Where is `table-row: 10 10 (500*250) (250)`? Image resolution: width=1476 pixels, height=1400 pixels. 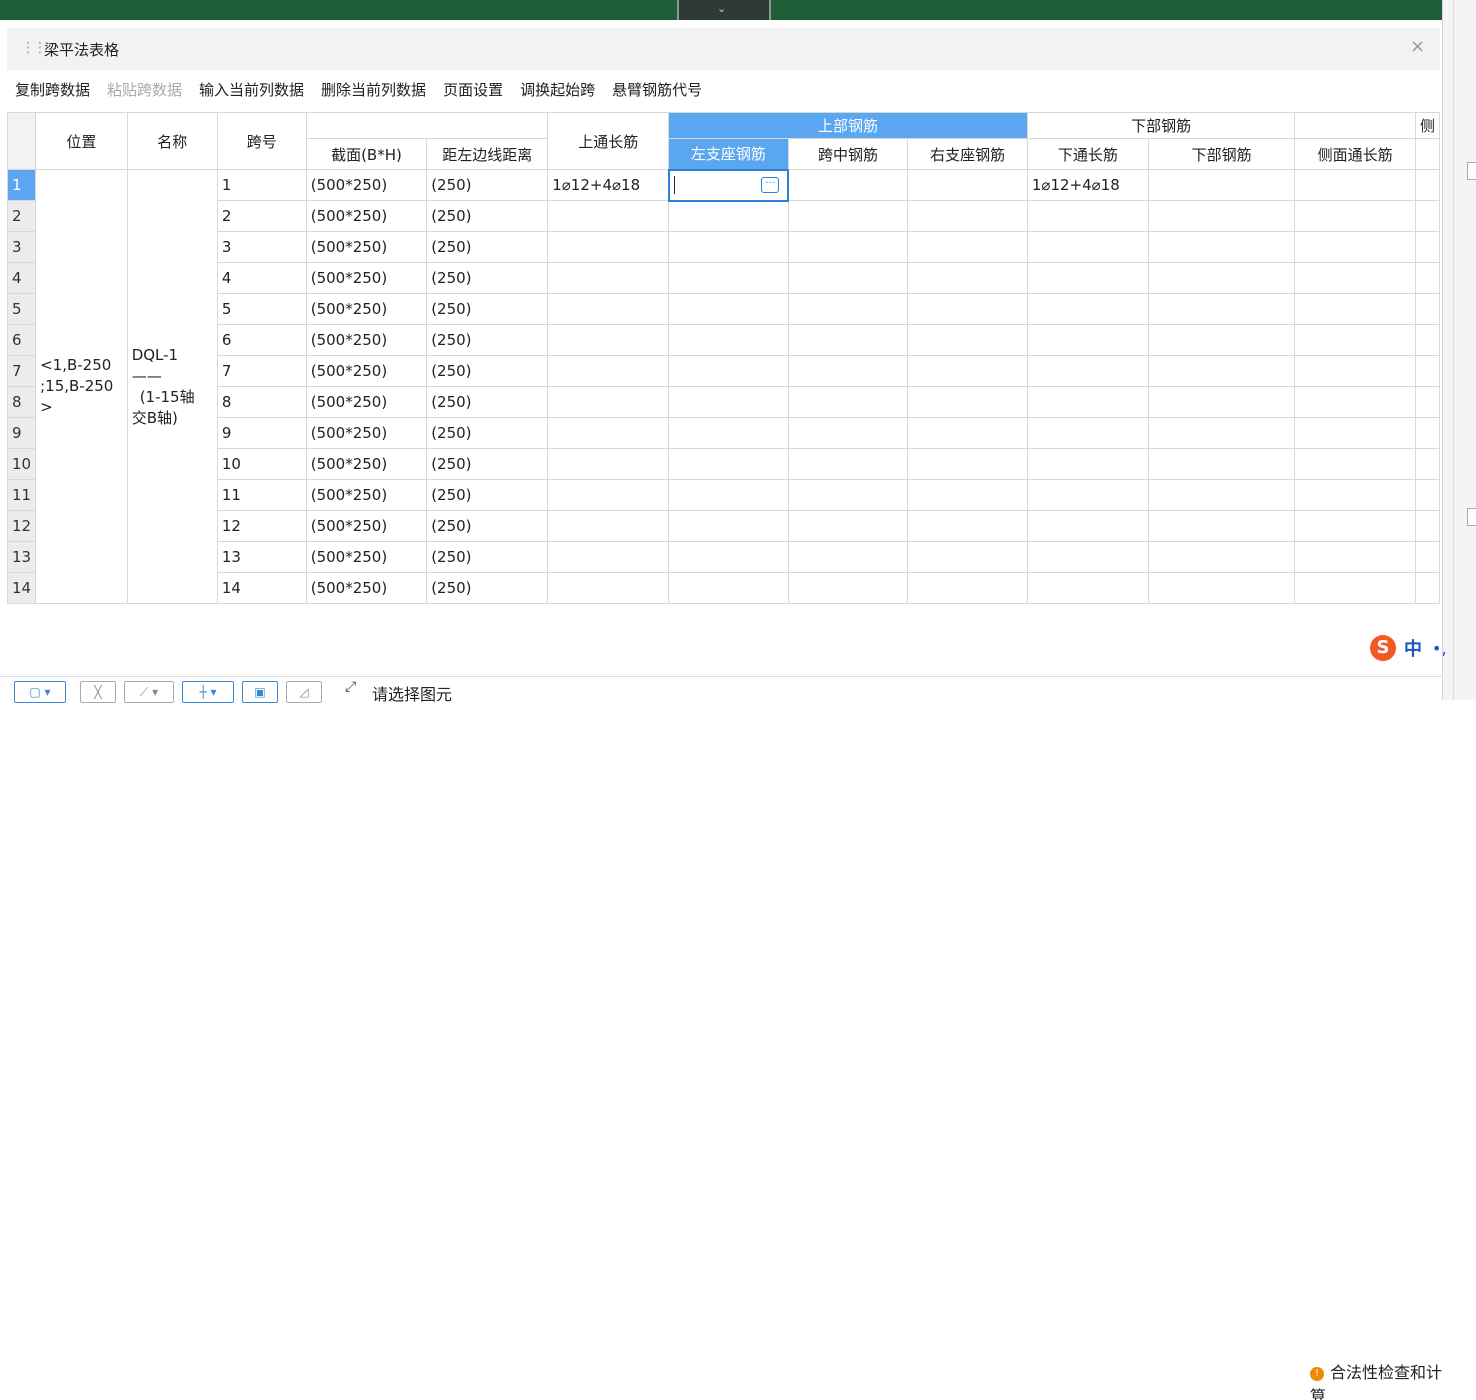
table-row: 10 10 (500*250) (250) is located at coordinates (723, 464).